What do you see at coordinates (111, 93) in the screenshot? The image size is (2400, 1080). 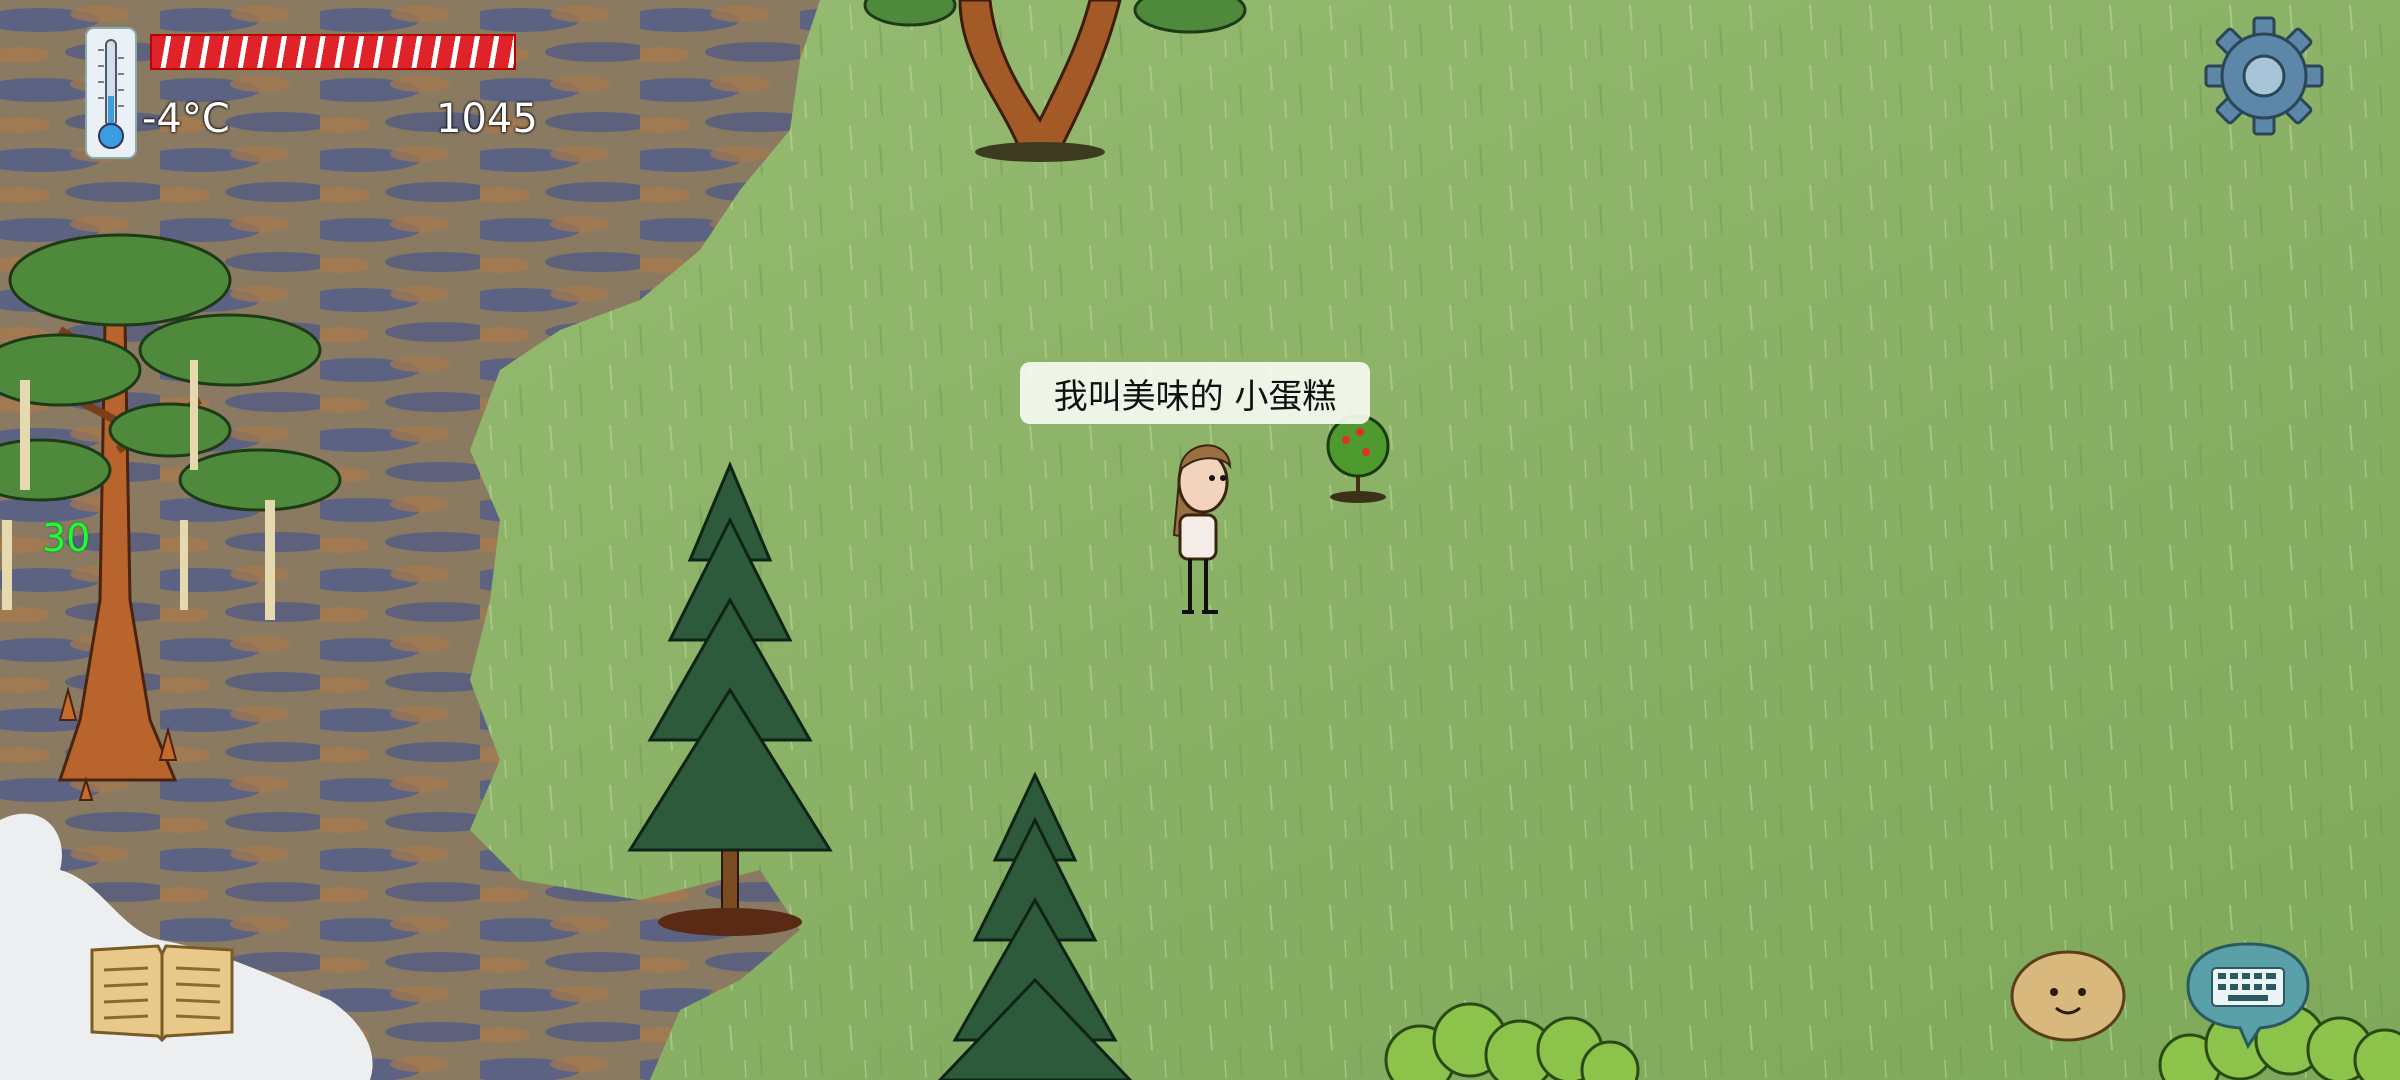 I see `thermometer-icon` at bounding box center [111, 93].